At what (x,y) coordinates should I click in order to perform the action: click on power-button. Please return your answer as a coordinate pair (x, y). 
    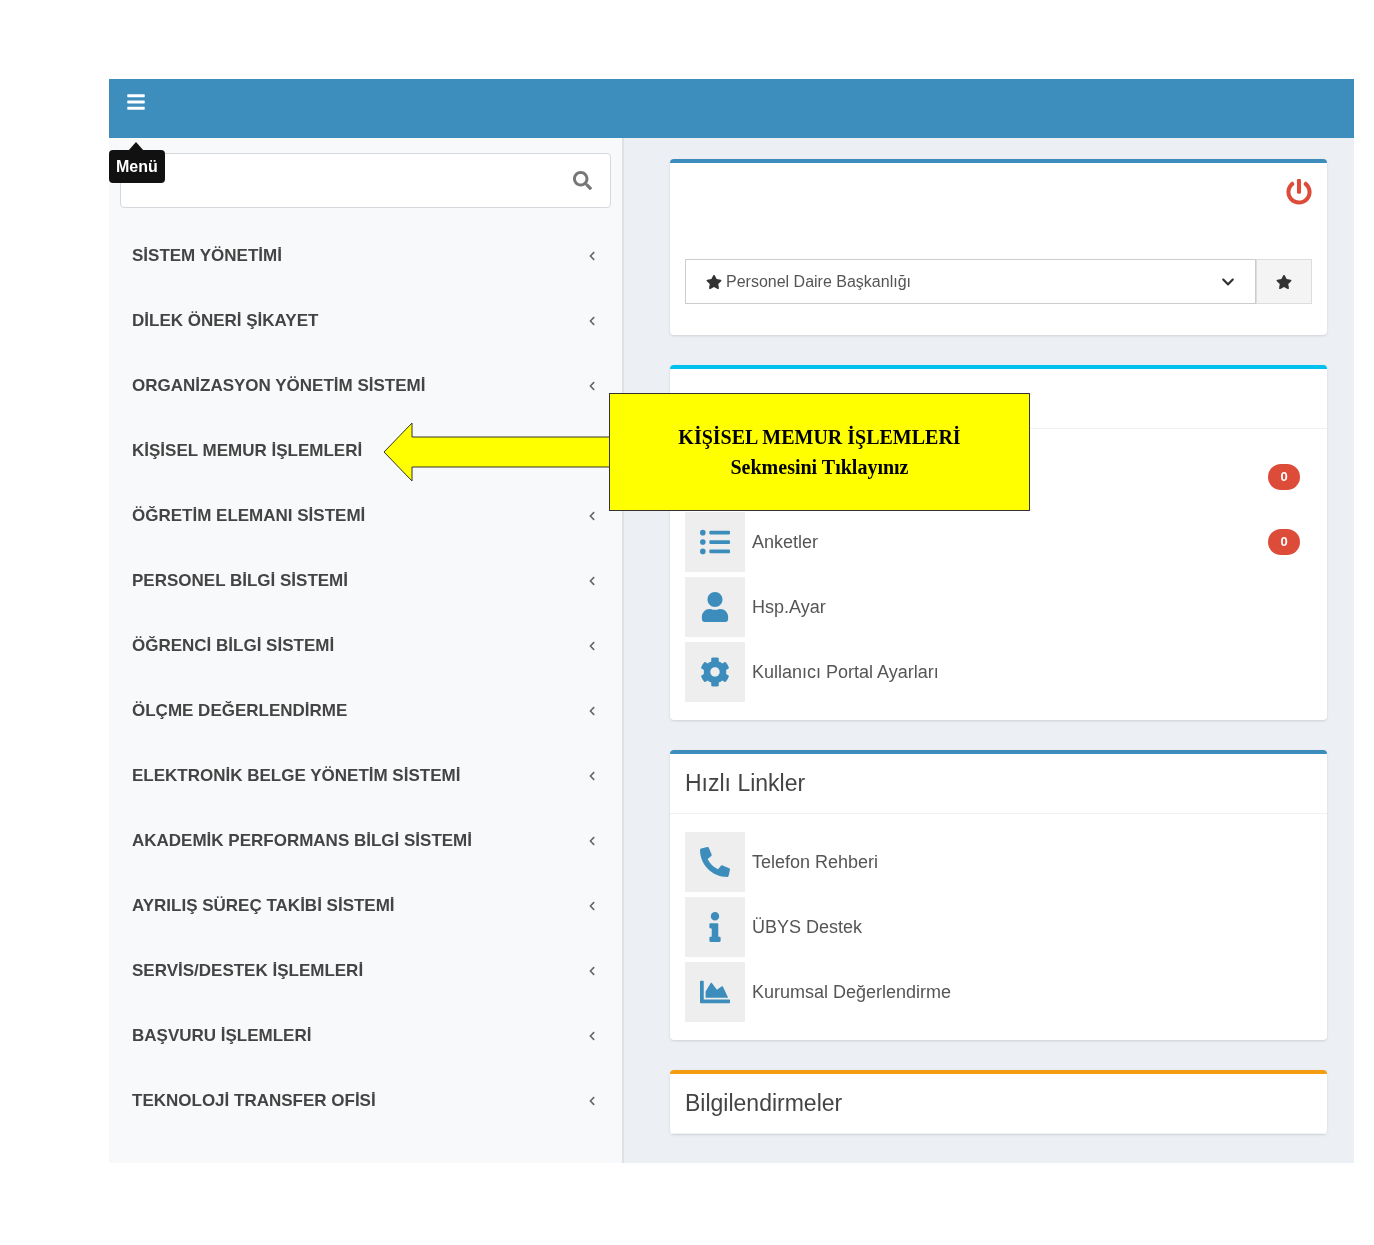
    Looking at the image, I should click on (1299, 192).